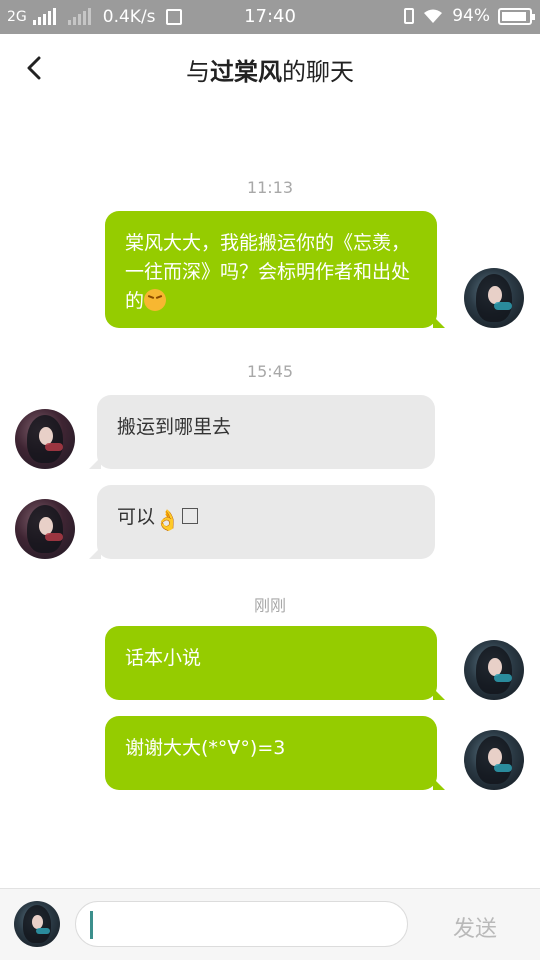  Describe the element at coordinates (262, 522) in the screenshot. I see `message-bubble-incoming: 可以👌` at that location.